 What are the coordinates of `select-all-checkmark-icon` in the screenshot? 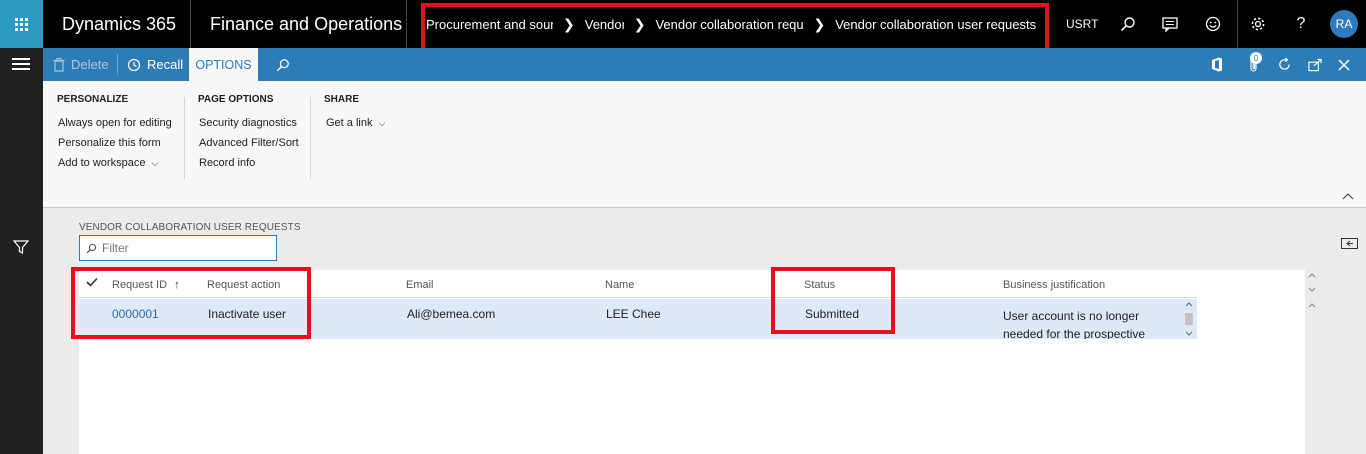 It's located at (92, 283).